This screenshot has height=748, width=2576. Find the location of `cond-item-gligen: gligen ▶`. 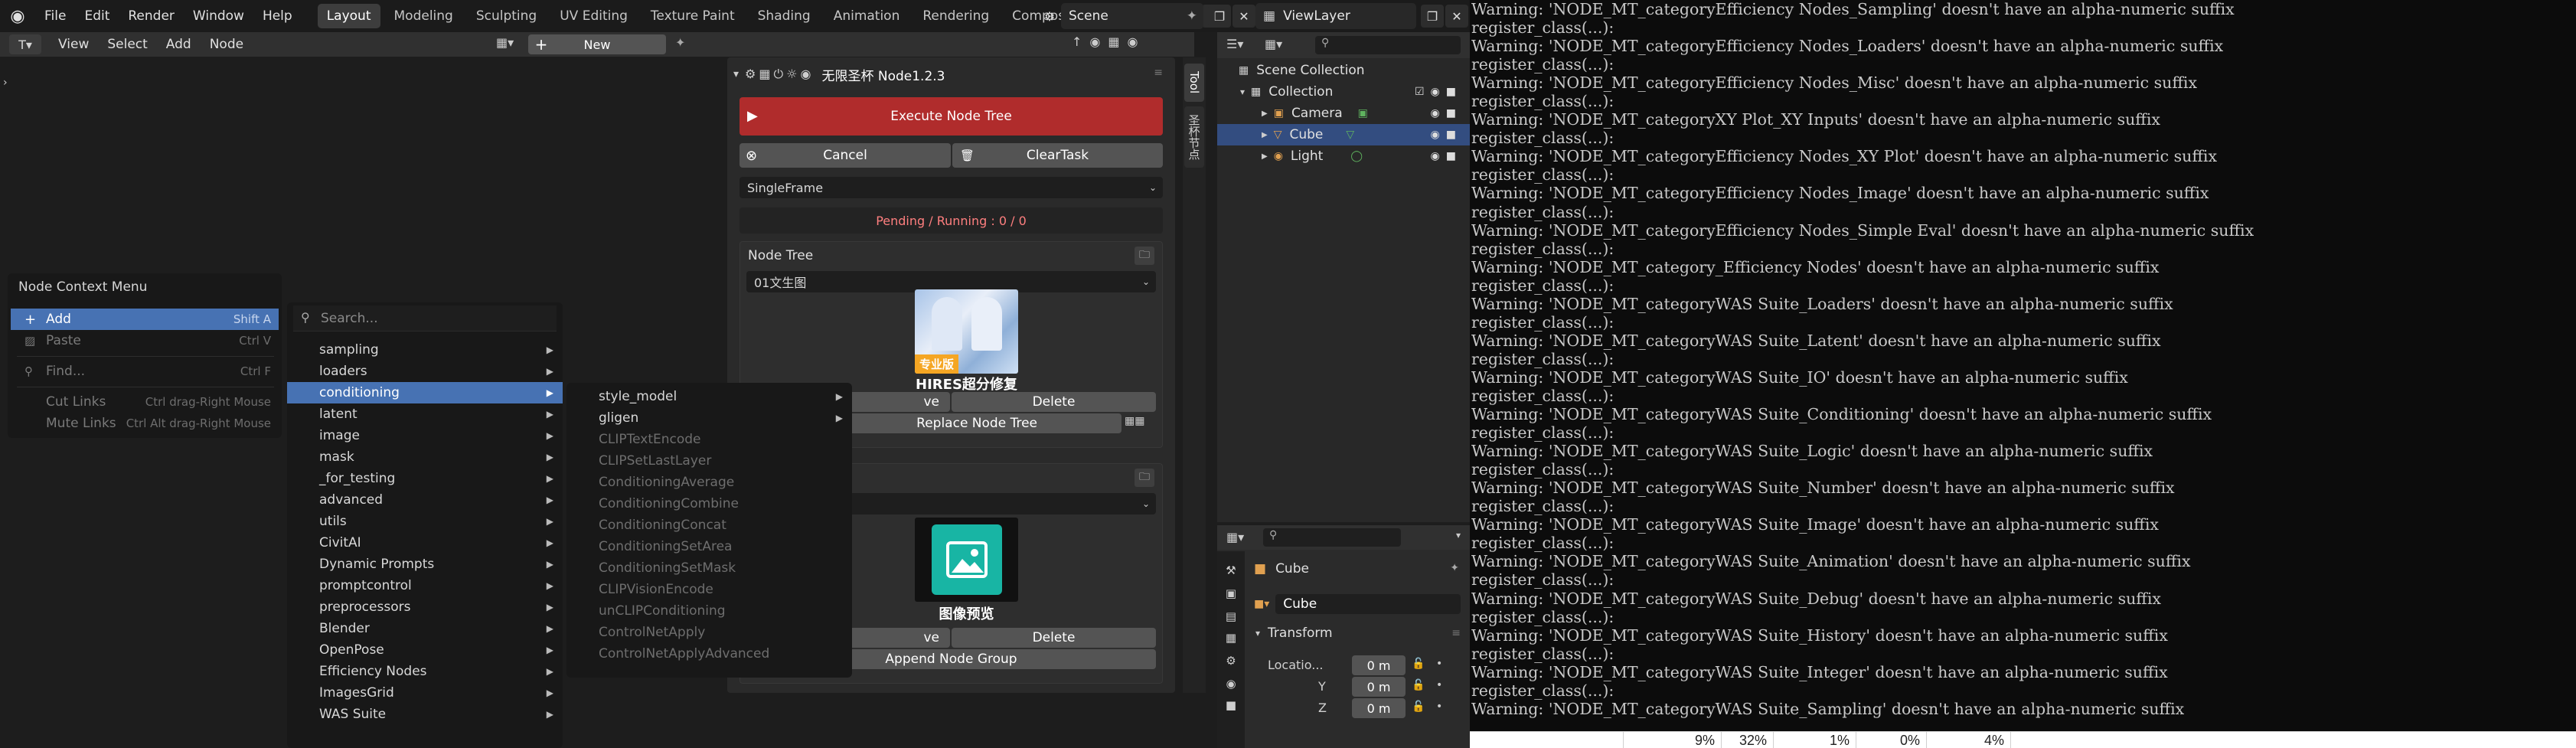

cond-item-gligen: gligen ▶ is located at coordinates (709, 418).